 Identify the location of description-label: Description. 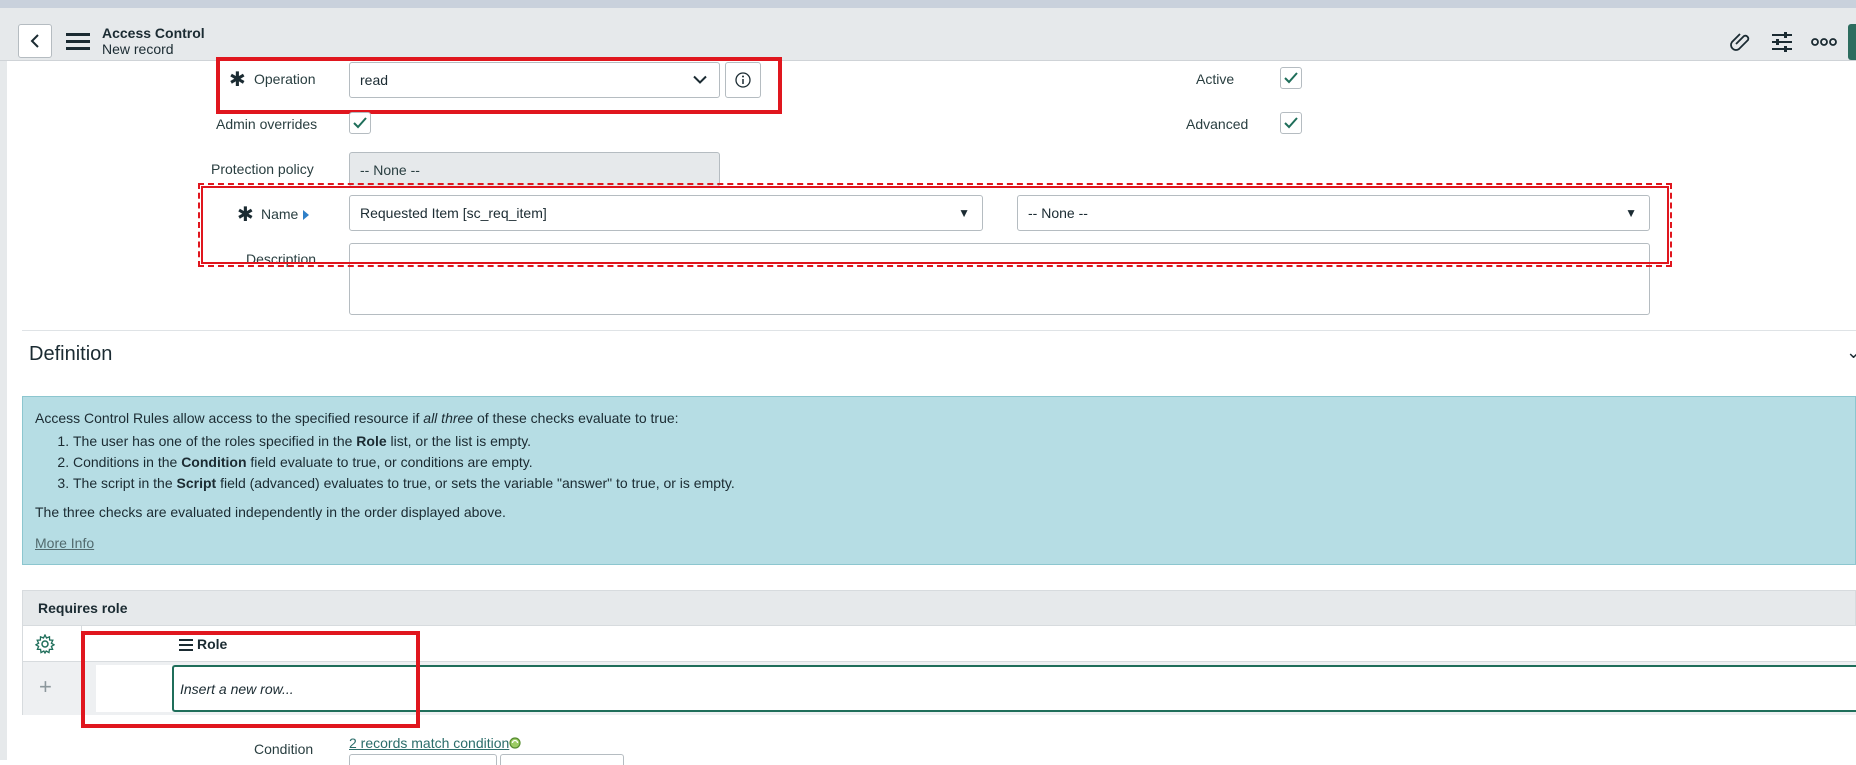
(281, 259).